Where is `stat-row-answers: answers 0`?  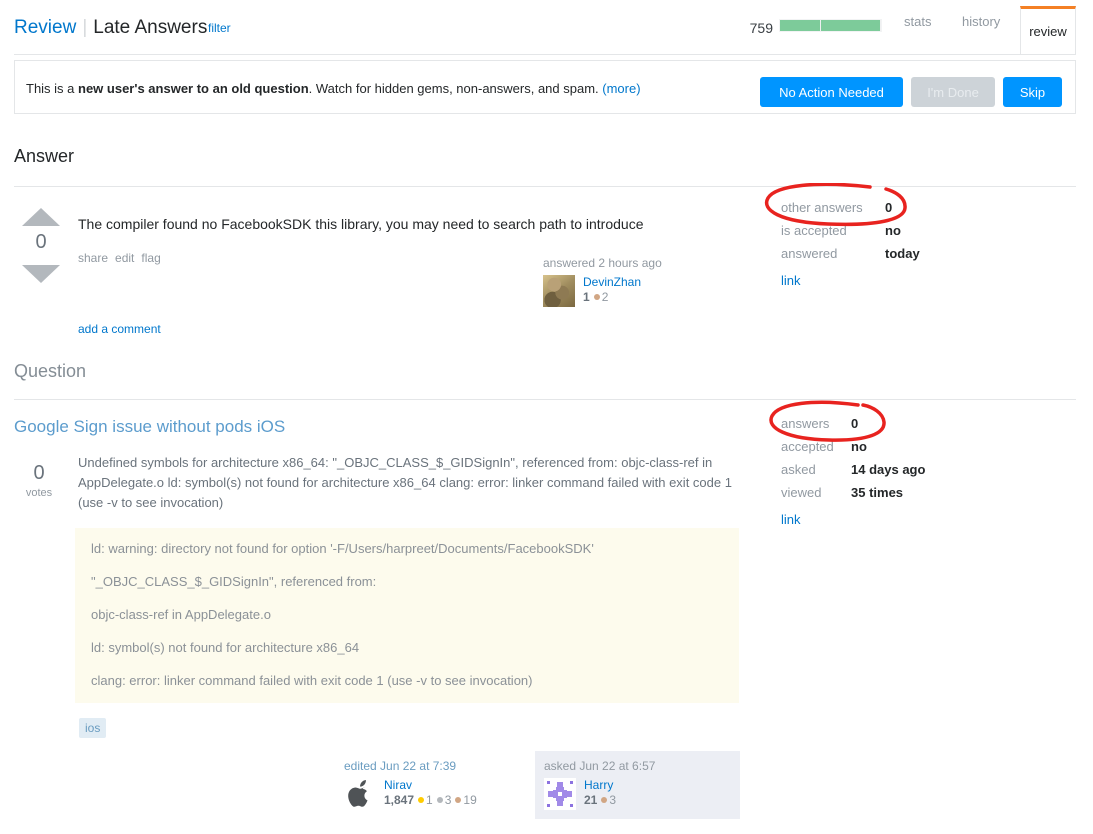
stat-row-answers: answers 0 is located at coordinates (819, 423).